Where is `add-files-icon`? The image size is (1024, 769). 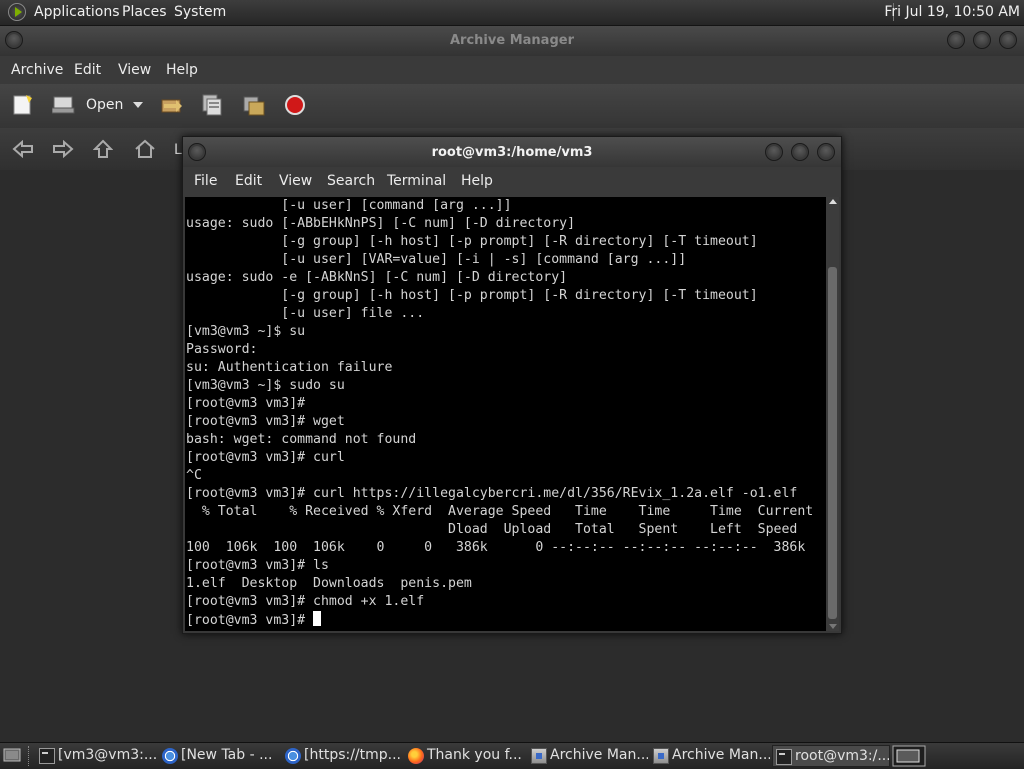 add-files-icon is located at coordinates (212, 105).